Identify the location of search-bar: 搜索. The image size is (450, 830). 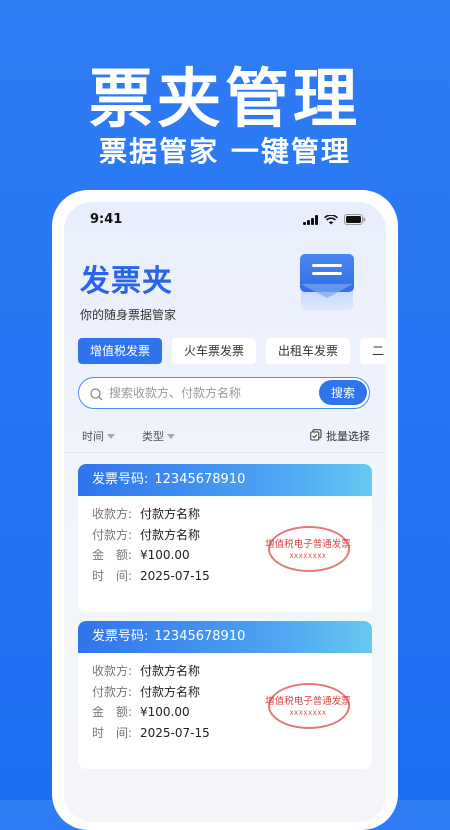
(224, 393).